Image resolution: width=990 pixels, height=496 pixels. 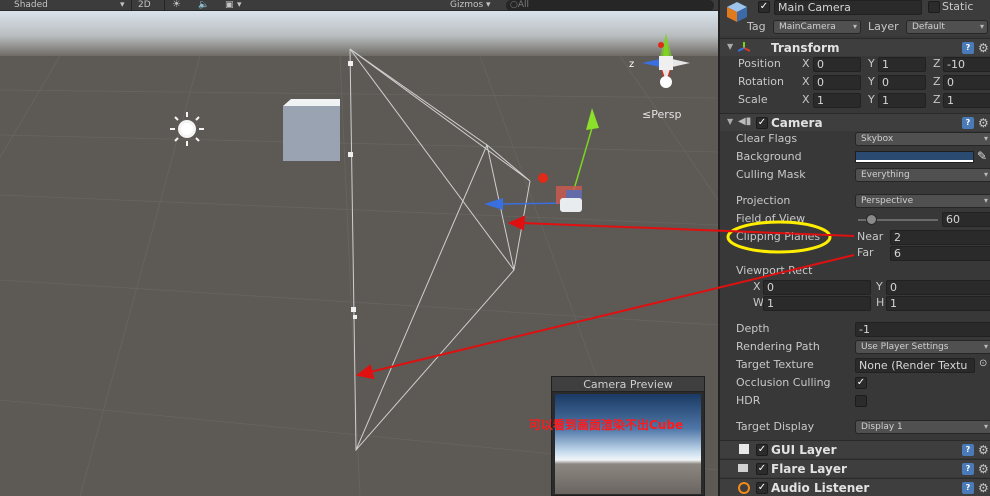 What do you see at coordinates (753, 328) in the screenshot?
I see `depth-label: Depth` at bounding box center [753, 328].